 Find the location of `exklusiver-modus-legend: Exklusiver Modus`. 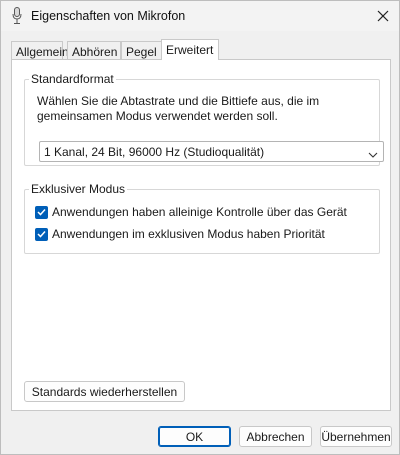

exklusiver-modus-legend: Exklusiver Modus is located at coordinates (78, 189).